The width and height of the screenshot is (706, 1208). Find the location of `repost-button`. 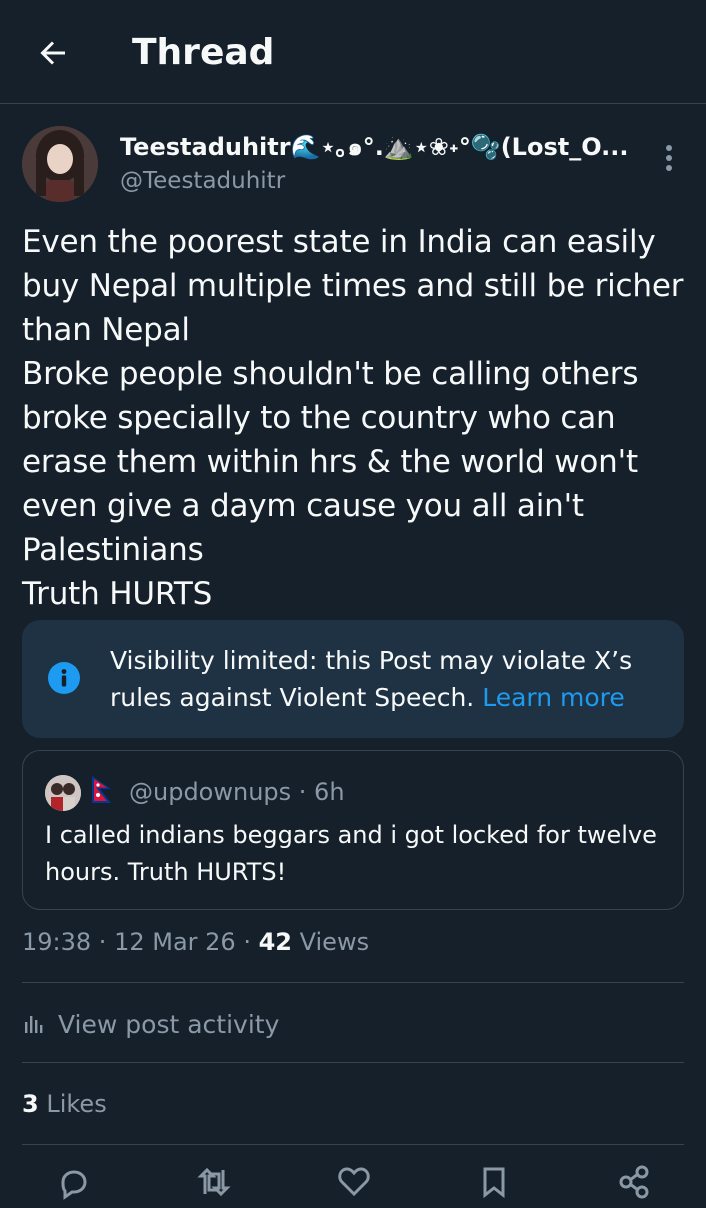

repost-button is located at coordinates (214, 1186).